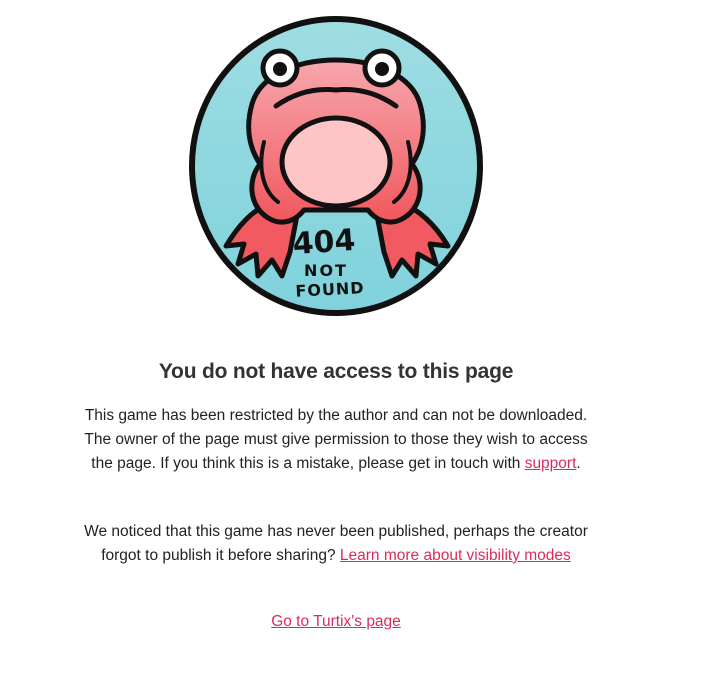  Describe the element at coordinates (336, 371) in the screenshot. I see `page-title: You do not have access to this page` at that location.